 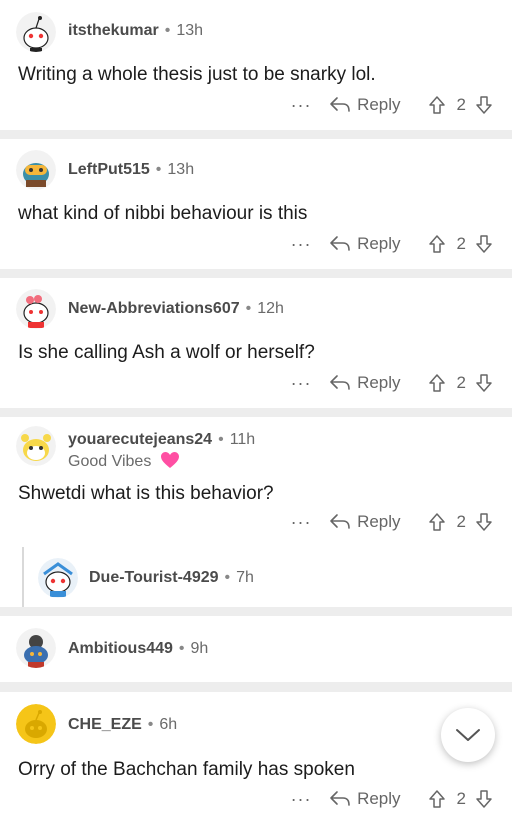 I want to click on comment-meta: Due-Tourist-4929 • 7h, so click(x=171, y=578).